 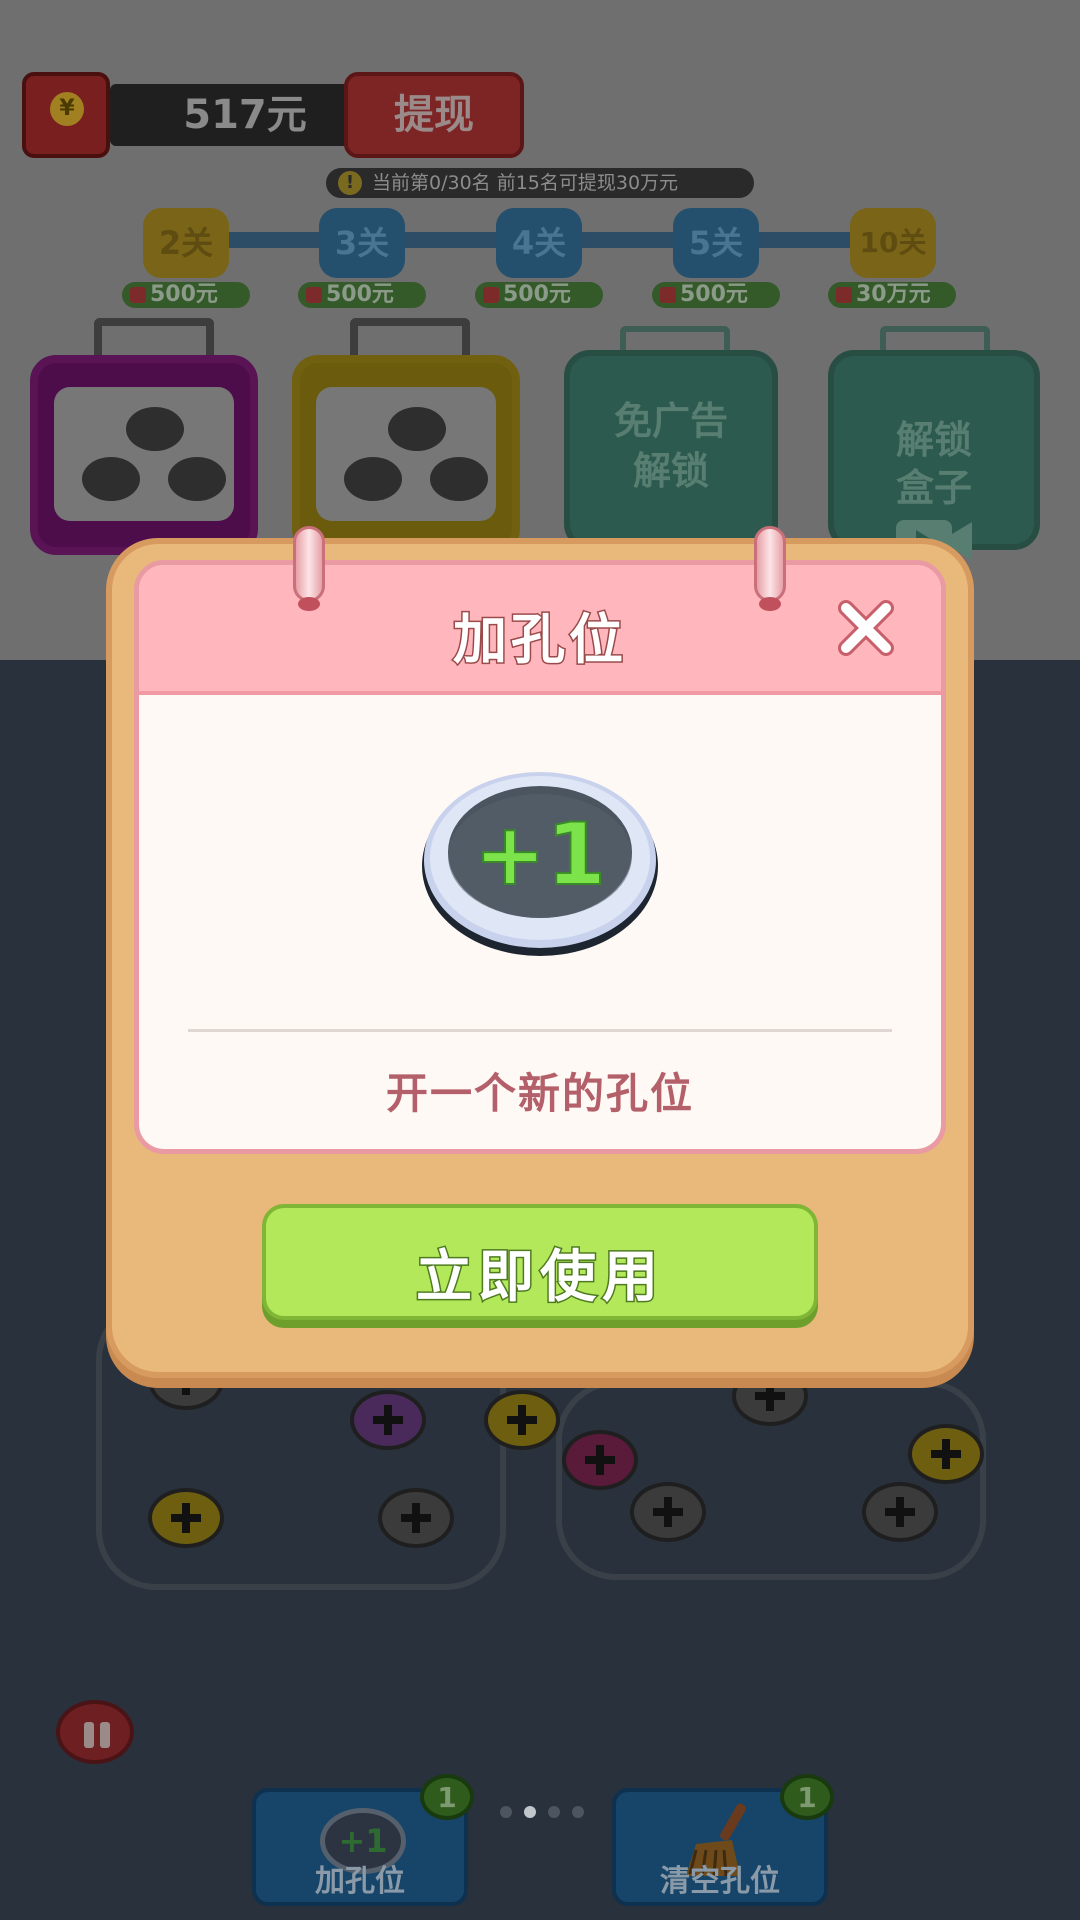 I want to click on screw-box-yellow, so click(x=406, y=455).